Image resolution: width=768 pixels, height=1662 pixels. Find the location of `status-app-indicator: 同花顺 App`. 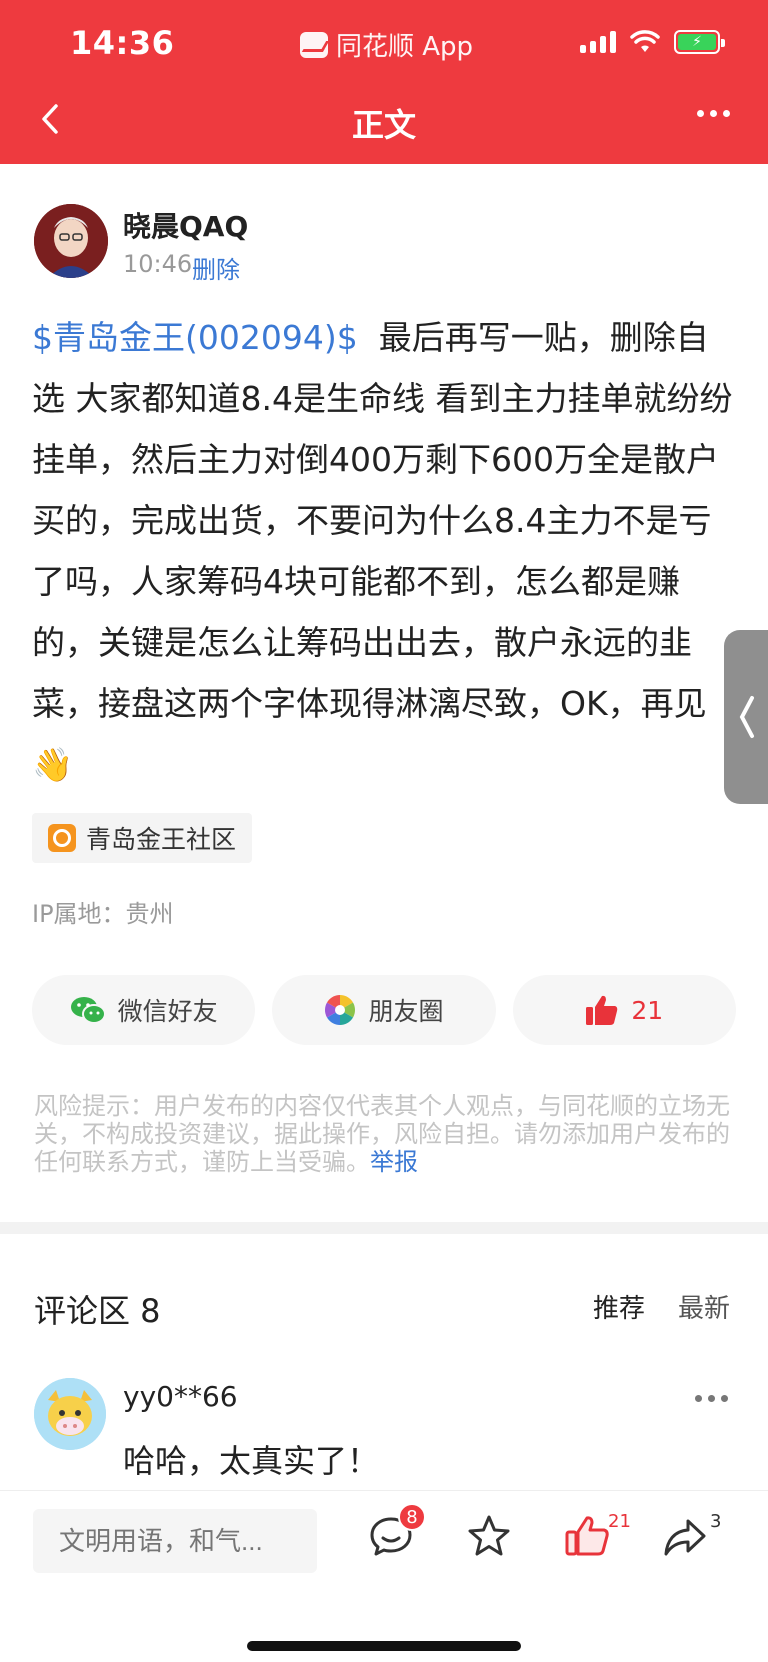

status-app-indicator: 同花顺 App is located at coordinates (386, 44).